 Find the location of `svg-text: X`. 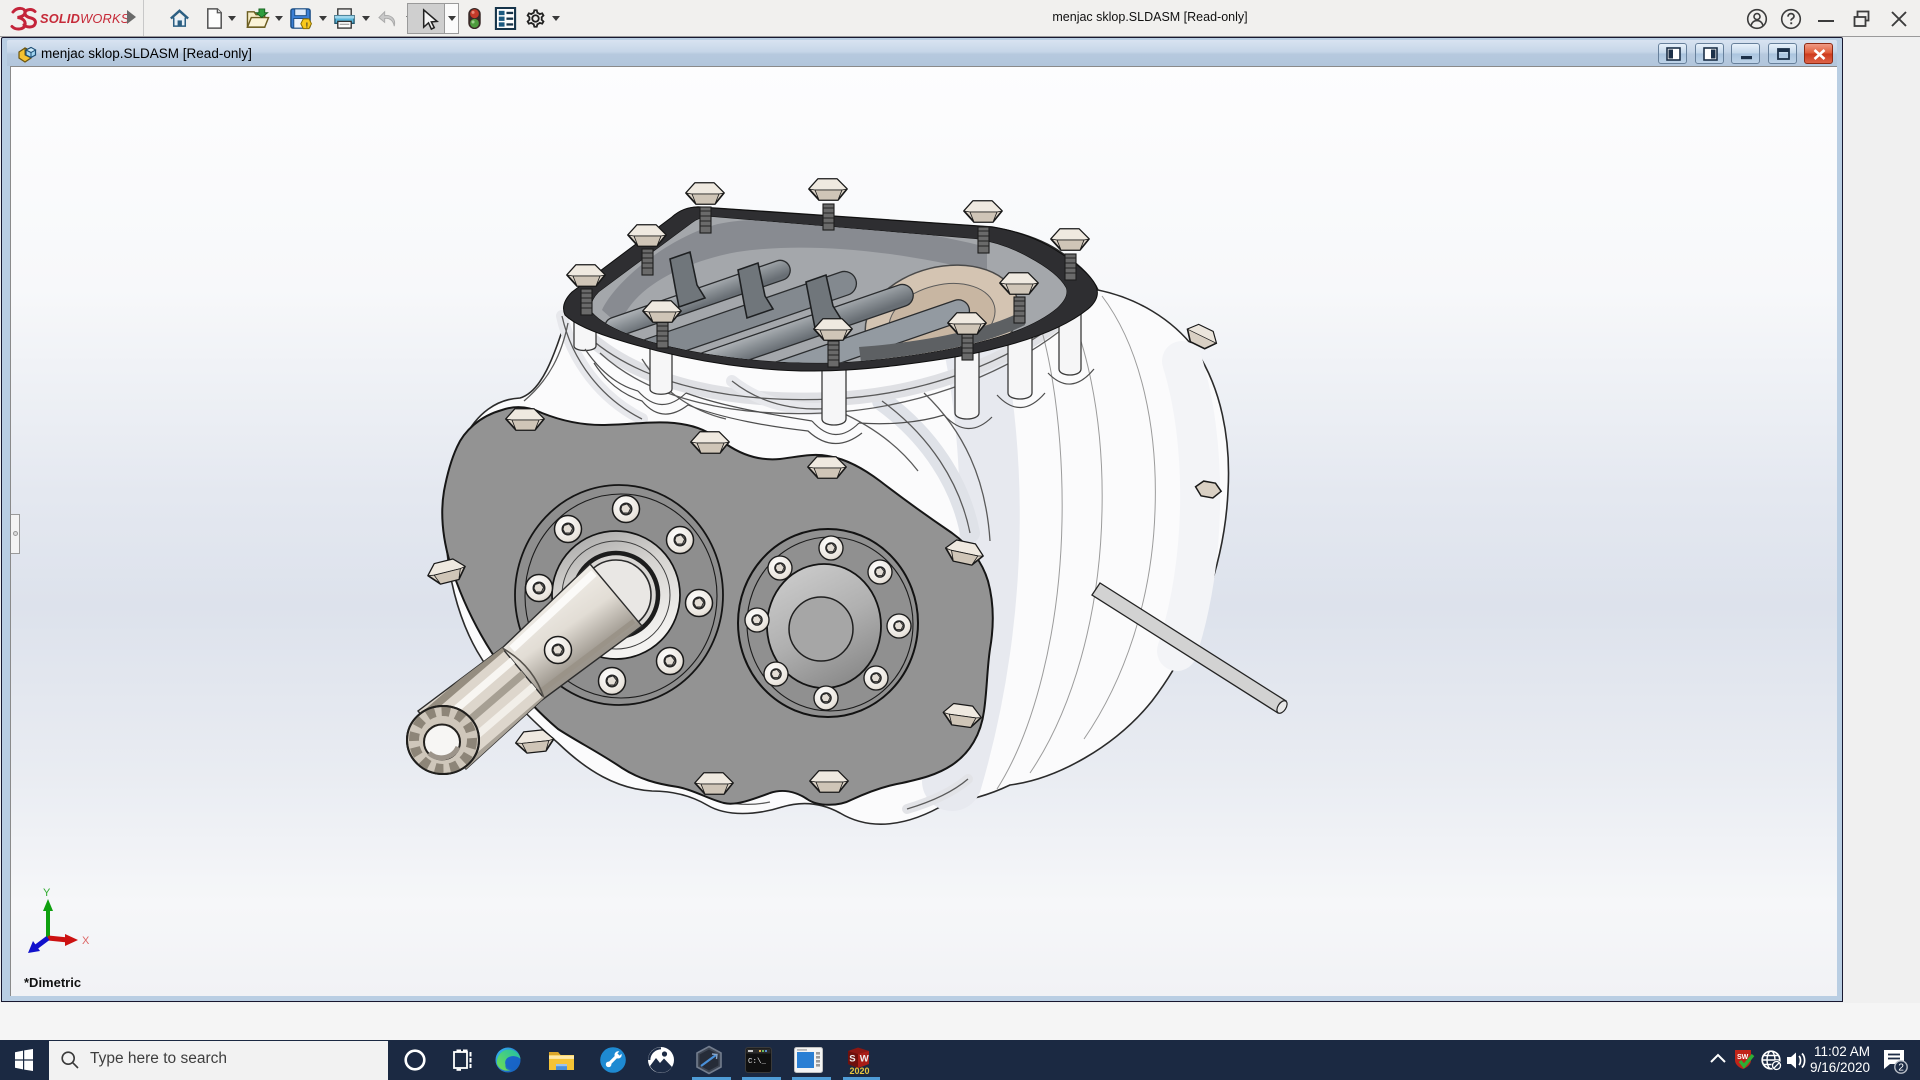

svg-text: X is located at coordinates (86, 941).